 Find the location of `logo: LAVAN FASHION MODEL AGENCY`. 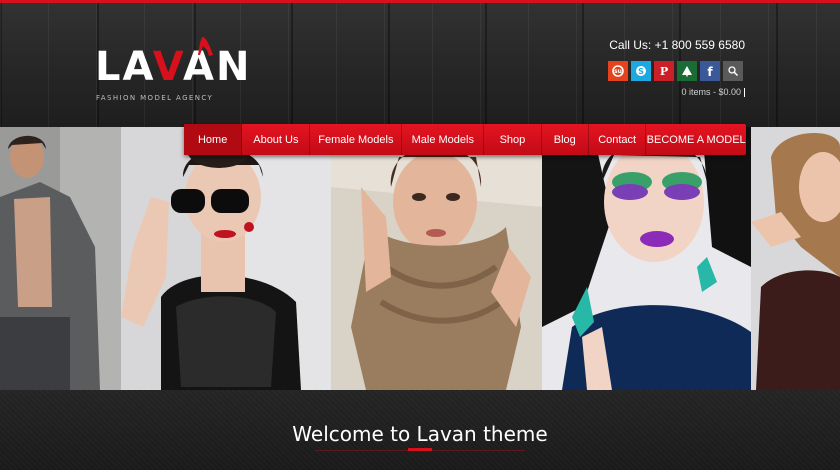

logo: LAVAN FASHION MODEL AGENCY is located at coordinates (172, 72).